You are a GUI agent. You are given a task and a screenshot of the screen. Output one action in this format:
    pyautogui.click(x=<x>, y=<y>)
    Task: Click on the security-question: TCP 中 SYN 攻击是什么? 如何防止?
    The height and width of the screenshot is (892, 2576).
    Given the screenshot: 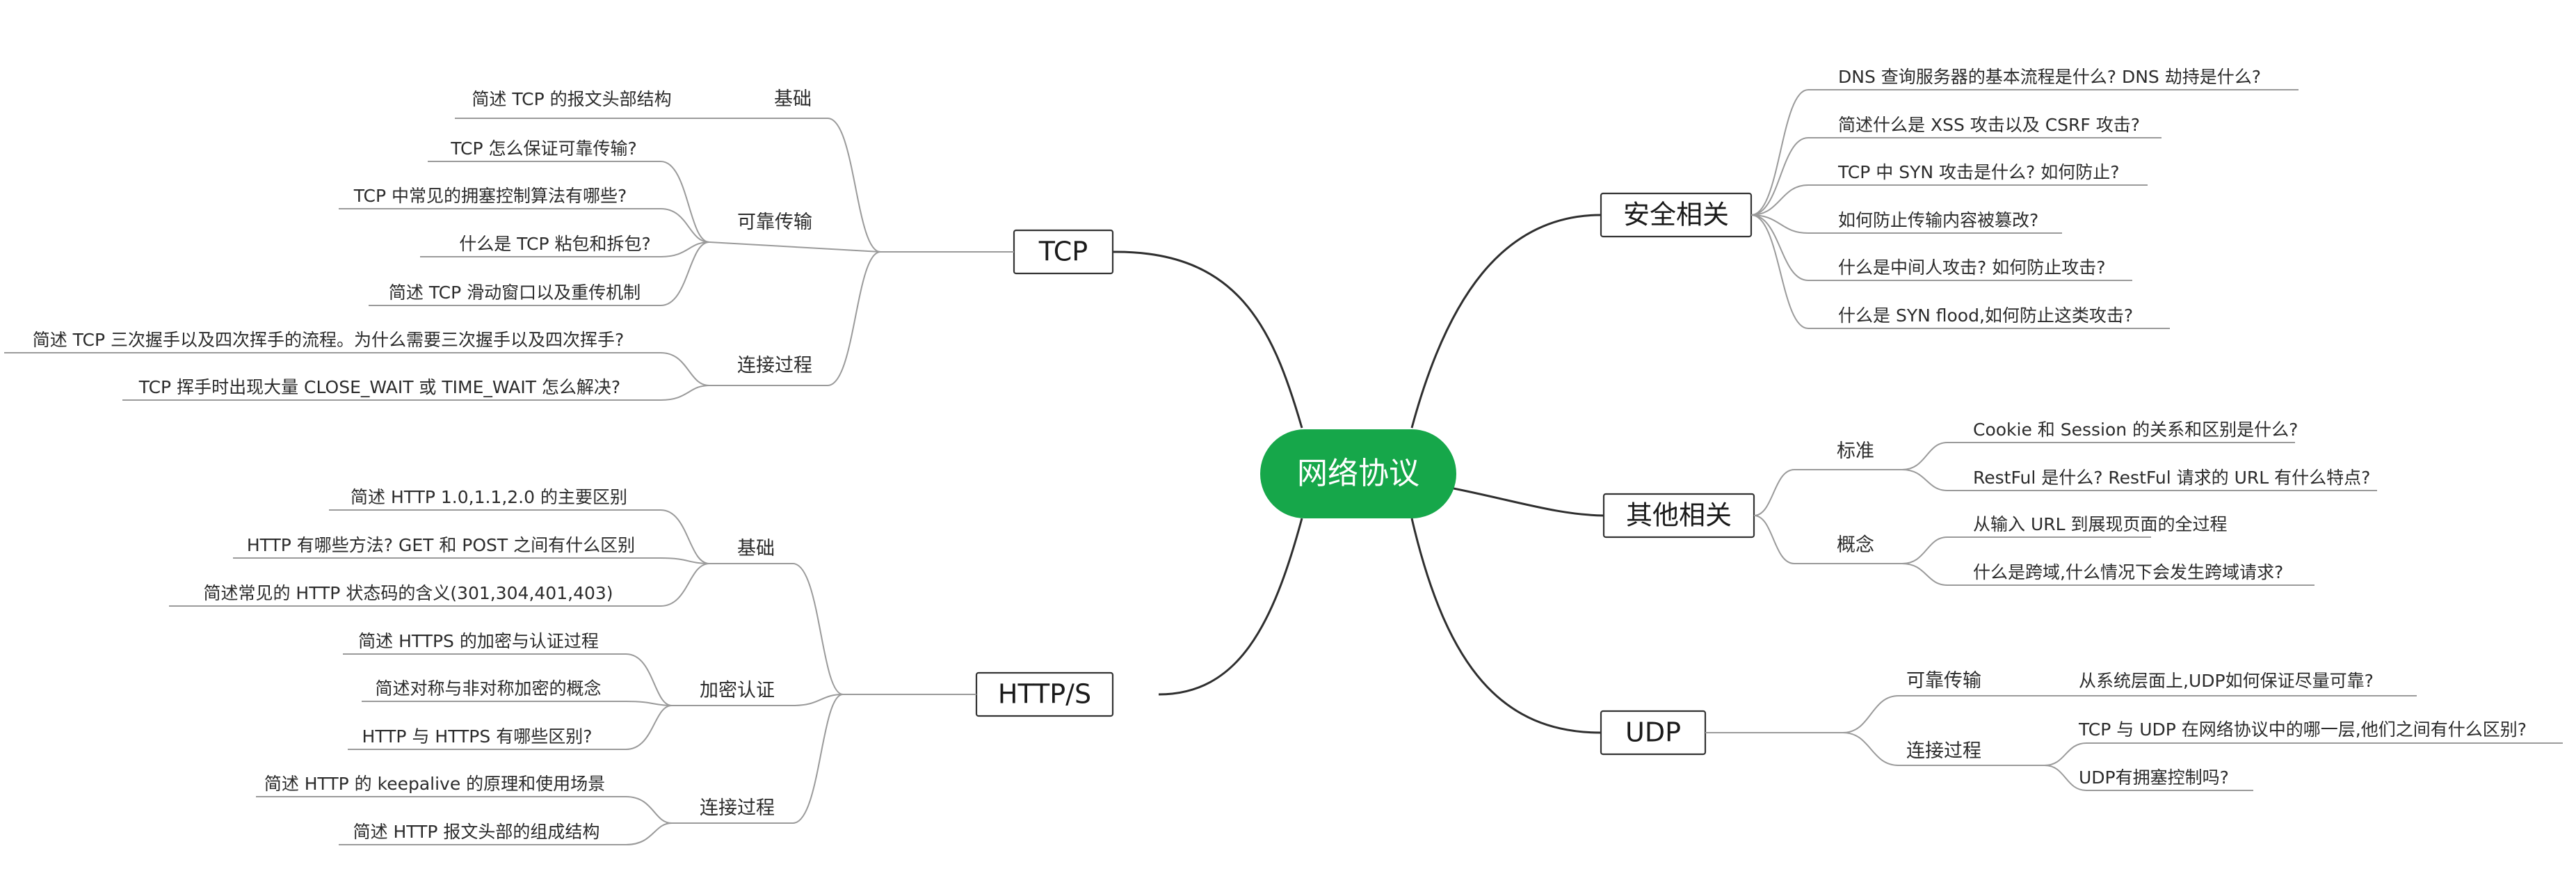 What is the action you would take?
    pyautogui.click(x=1978, y=172)
    